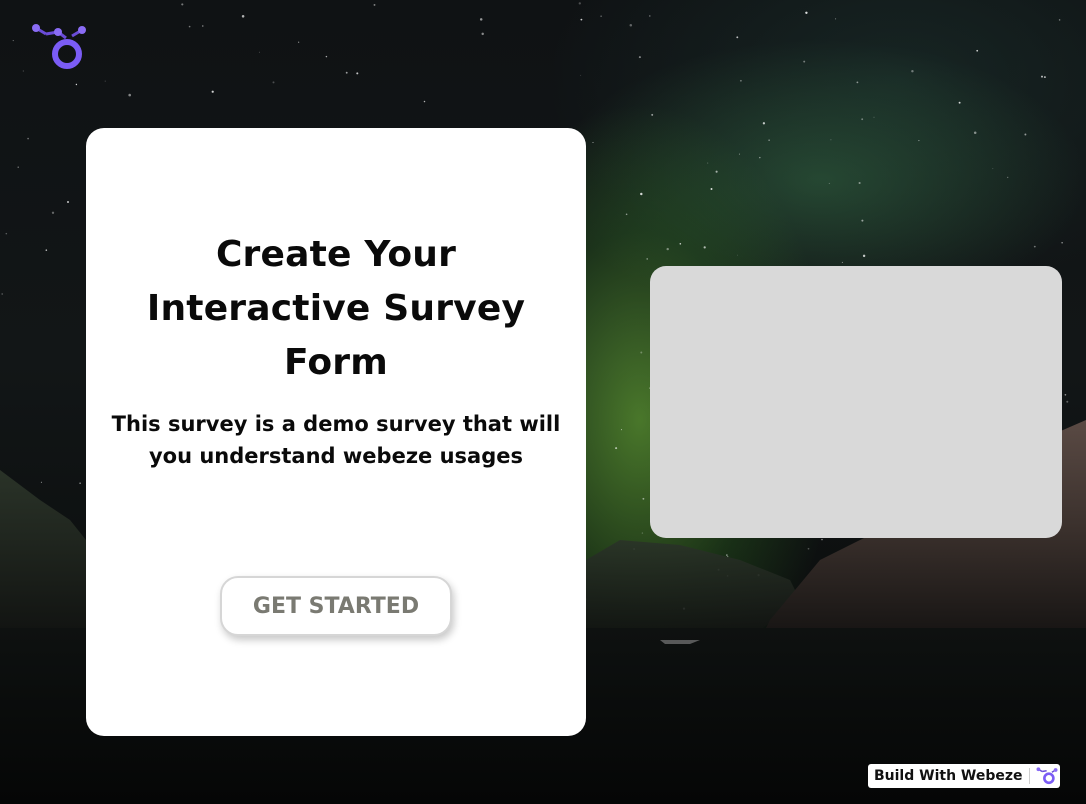 This screenshot has height=804, width=1086. Describe the element at coordinates (336, 308) in the screenshot. I see `page-title: Create Your Interactive Survey Form` at that location.